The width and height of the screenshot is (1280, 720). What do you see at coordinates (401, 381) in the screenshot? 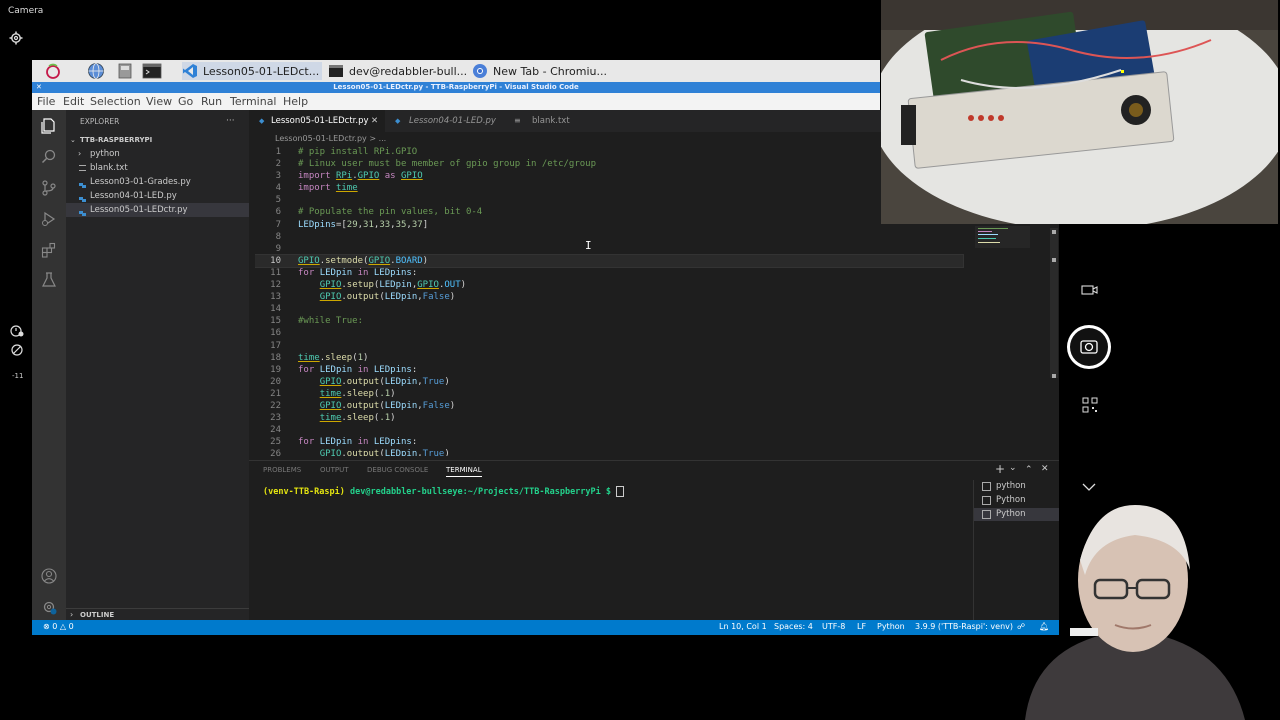
I see `code-token: LEDpin` at bounding box center [401, 381].